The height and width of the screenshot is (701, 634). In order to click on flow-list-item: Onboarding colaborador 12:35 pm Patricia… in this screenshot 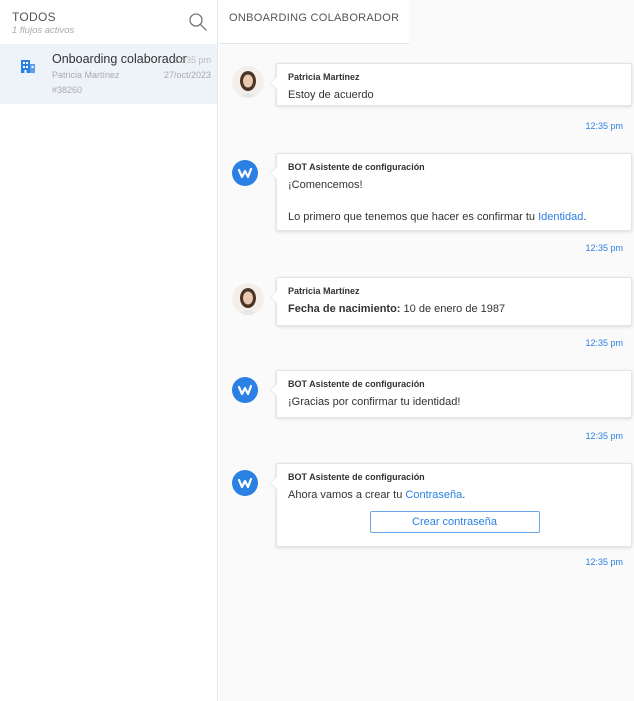, I will do `click(108, 74)`.